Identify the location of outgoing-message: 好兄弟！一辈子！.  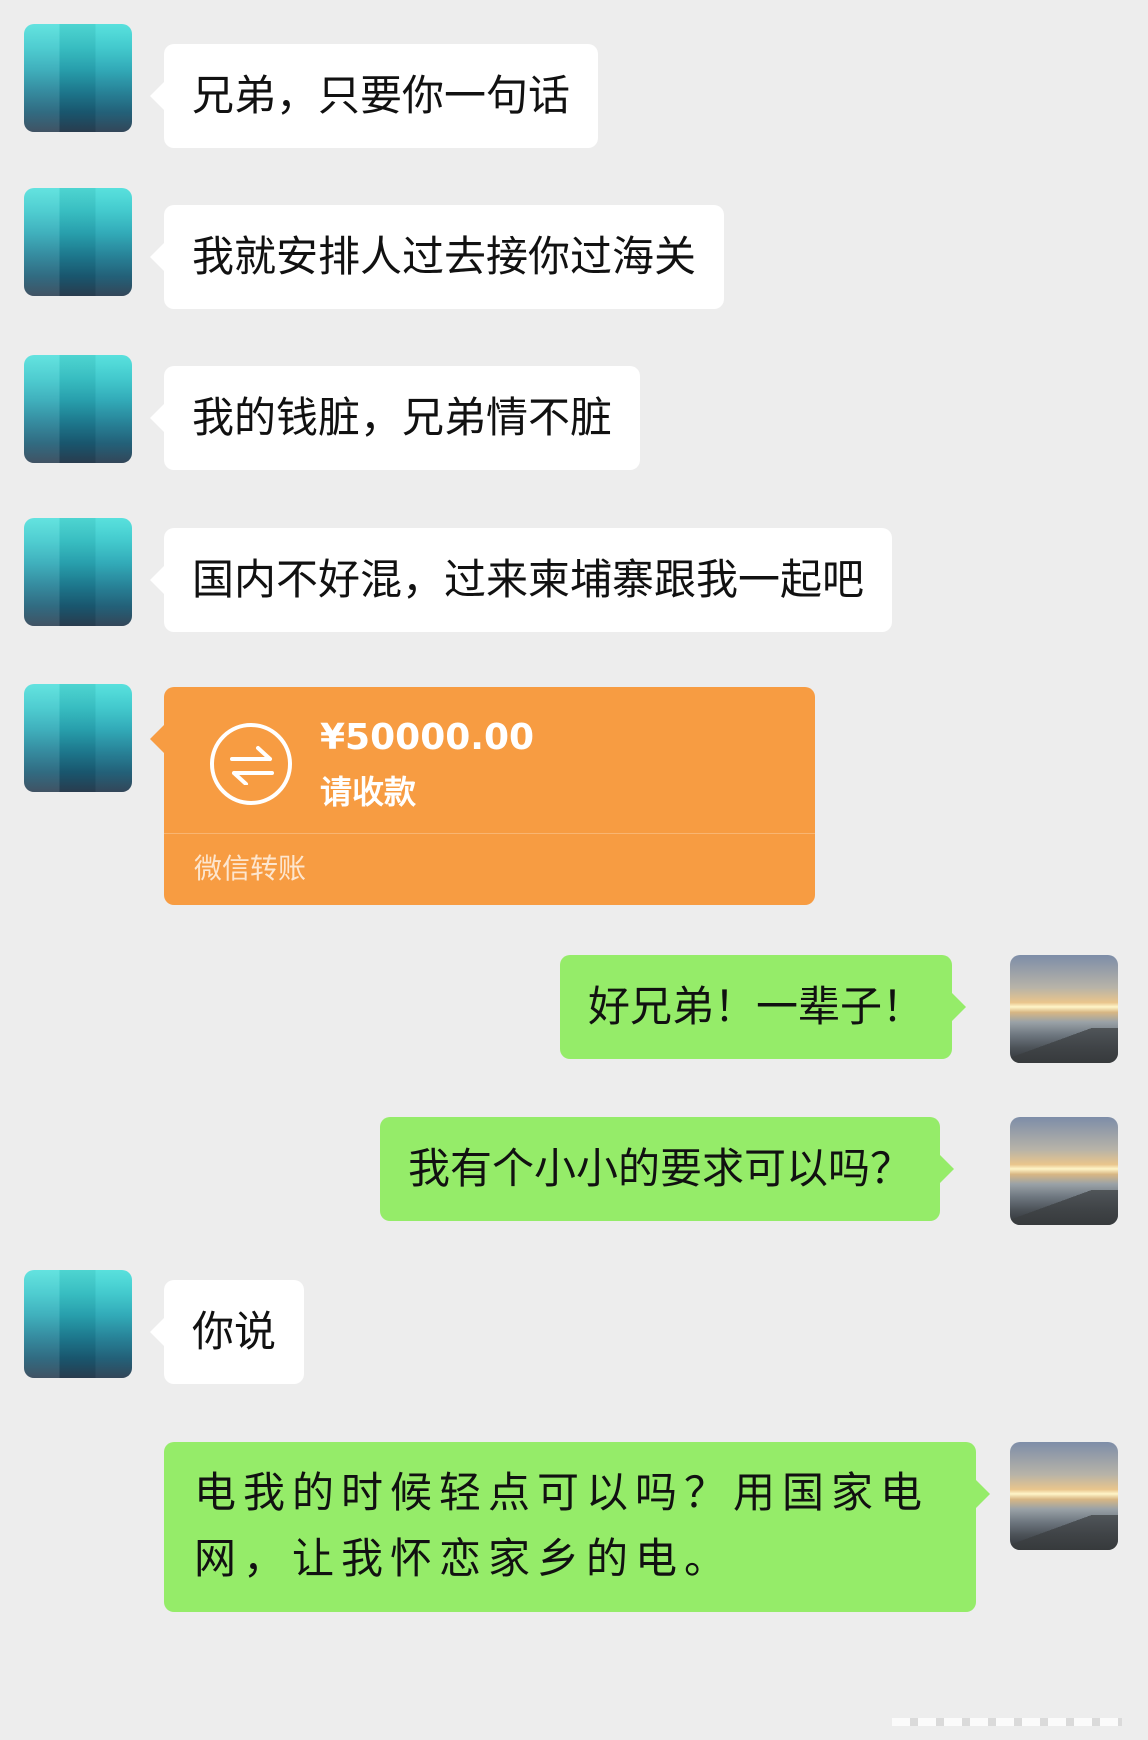
(763, 1007).